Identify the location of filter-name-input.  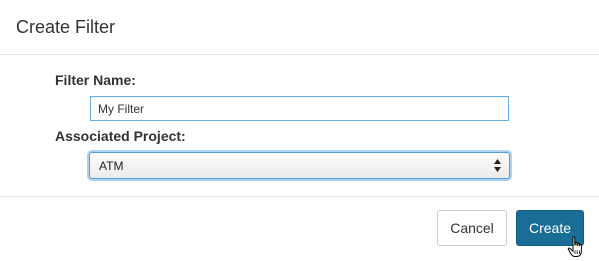
(299, 108).